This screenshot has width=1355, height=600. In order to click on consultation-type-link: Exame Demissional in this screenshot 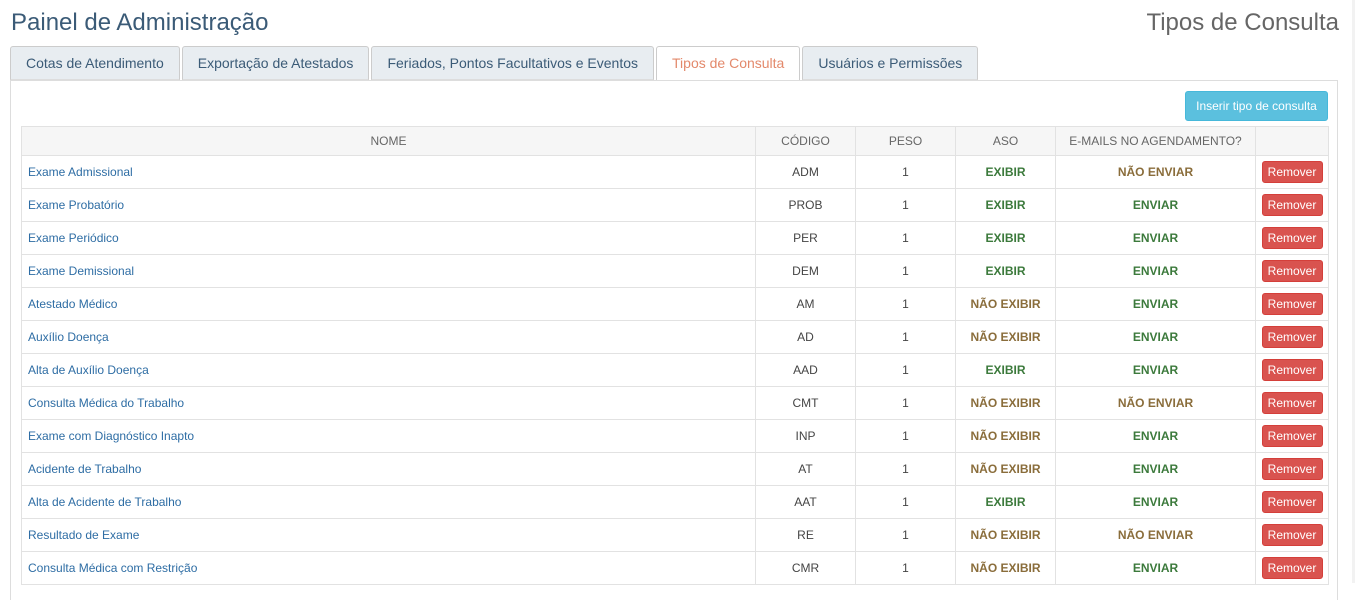, I will do `click(81, 271)`.